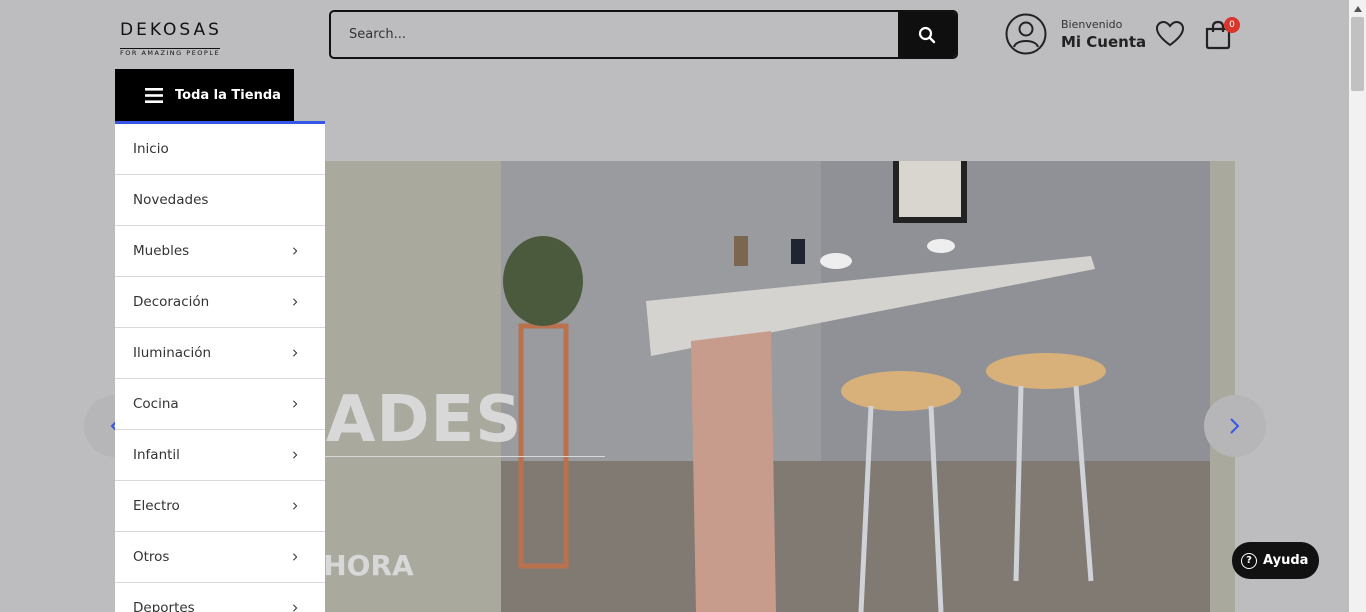 The height and width of the screenshot is (612, 1366). Describe the element at coordinates (151, 149) in the screenshot. I see `menu-item-label: Inicio` at that location.